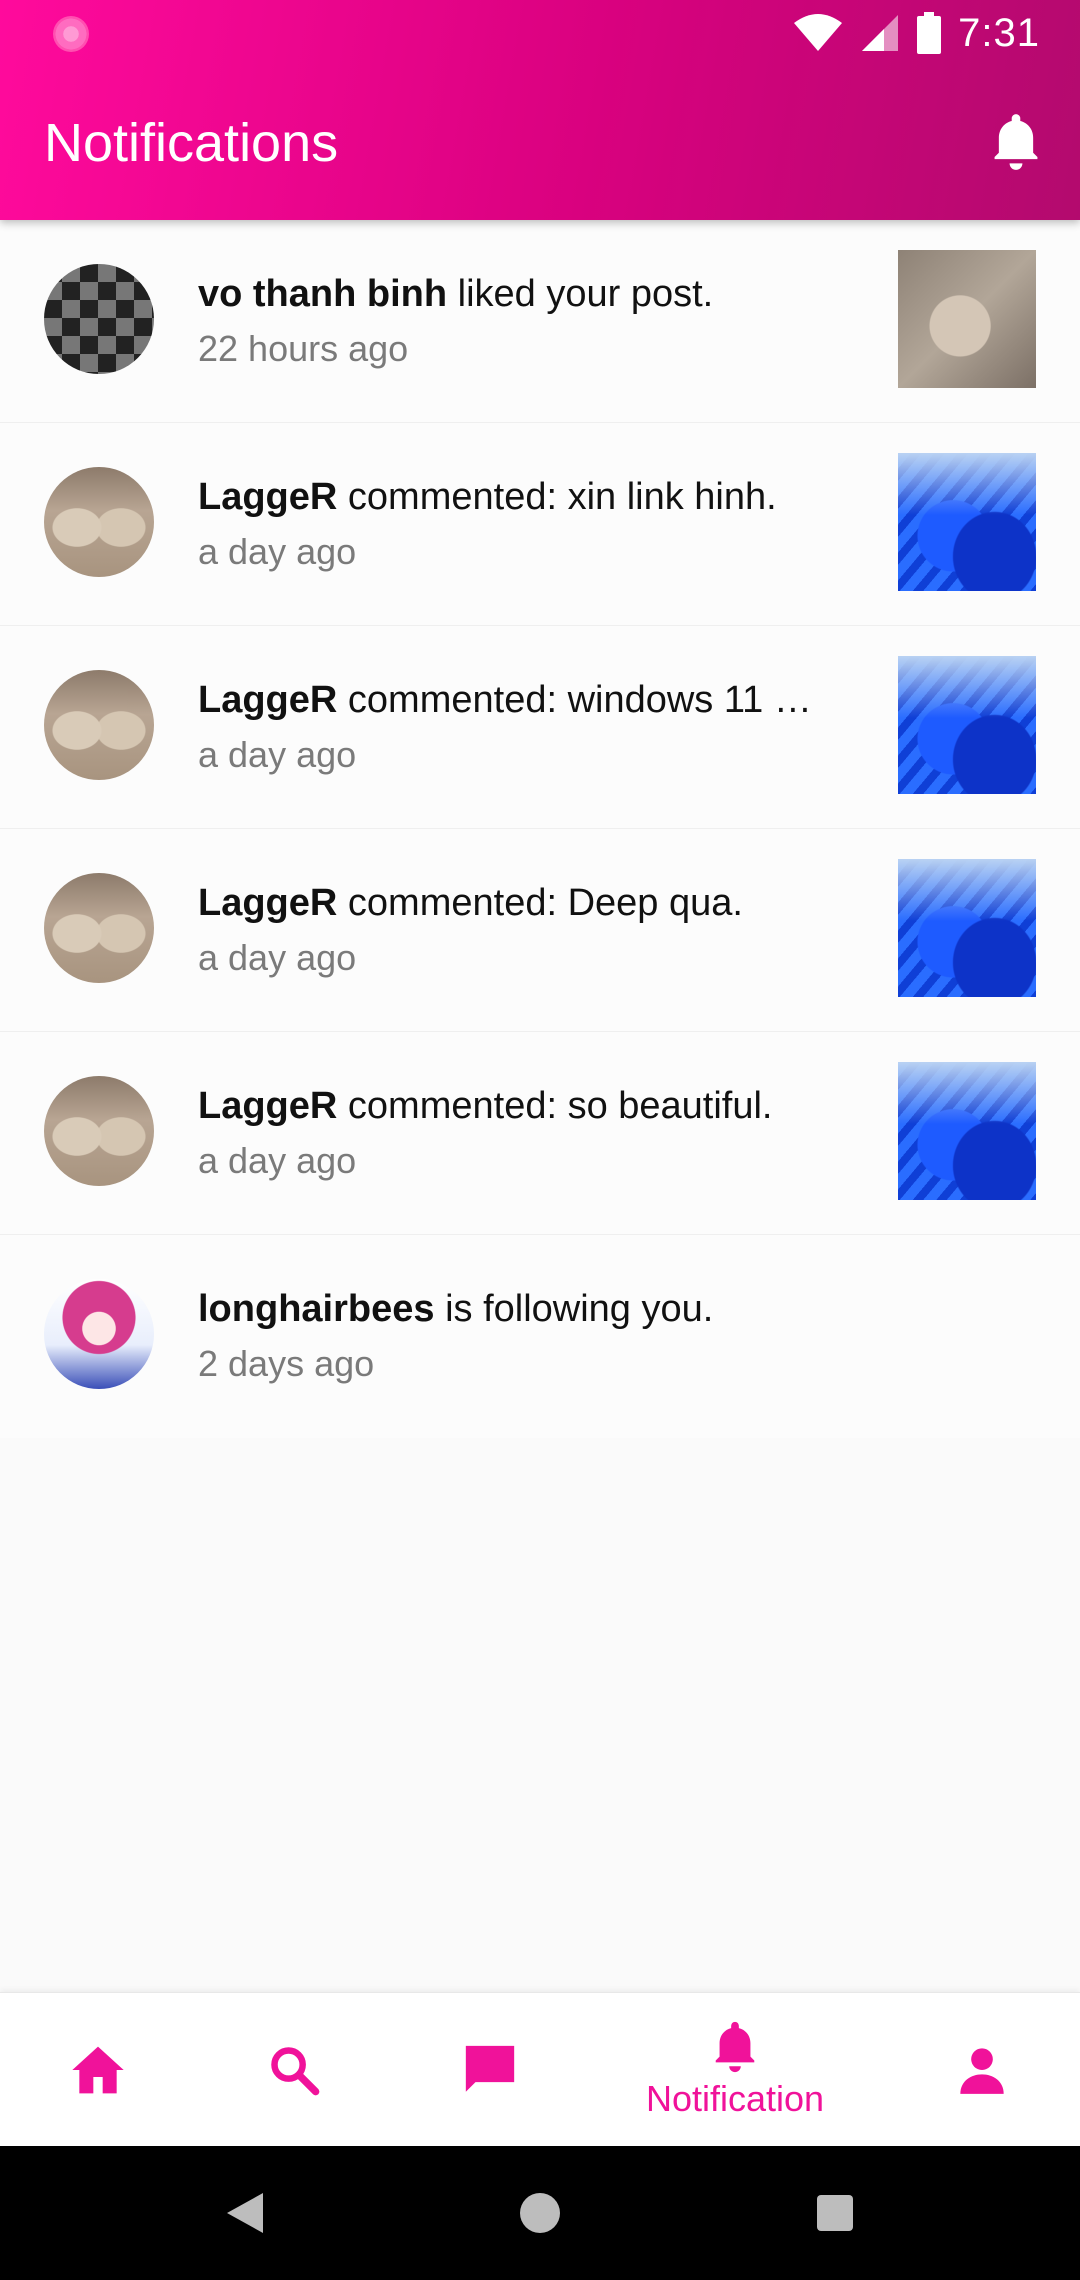  I want to click on notification-action: commented: Deep qua., so click(545, 903).